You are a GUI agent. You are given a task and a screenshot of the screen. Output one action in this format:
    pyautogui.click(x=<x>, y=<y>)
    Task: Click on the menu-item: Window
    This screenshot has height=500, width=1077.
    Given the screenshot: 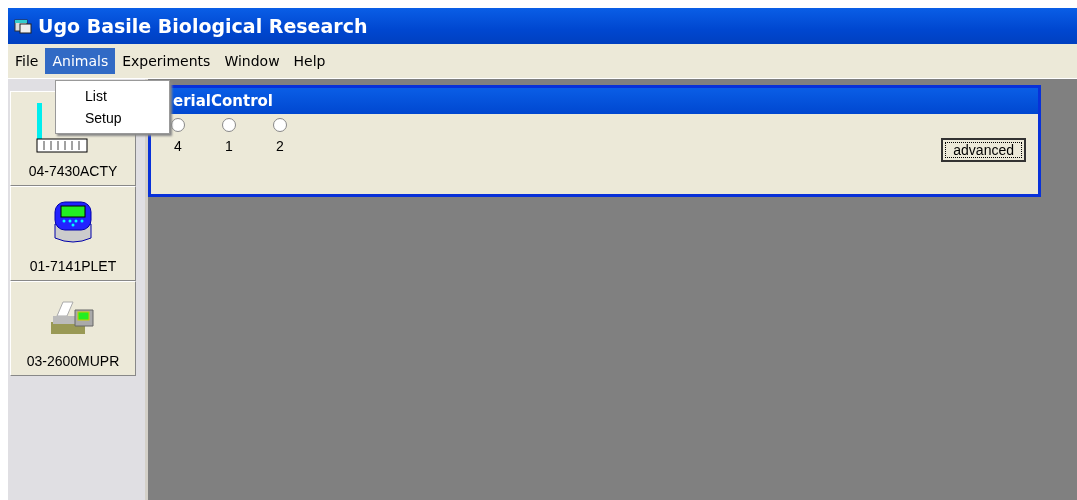 What is the action you would take?
    pyautogui.click(x=252, y=61)
    